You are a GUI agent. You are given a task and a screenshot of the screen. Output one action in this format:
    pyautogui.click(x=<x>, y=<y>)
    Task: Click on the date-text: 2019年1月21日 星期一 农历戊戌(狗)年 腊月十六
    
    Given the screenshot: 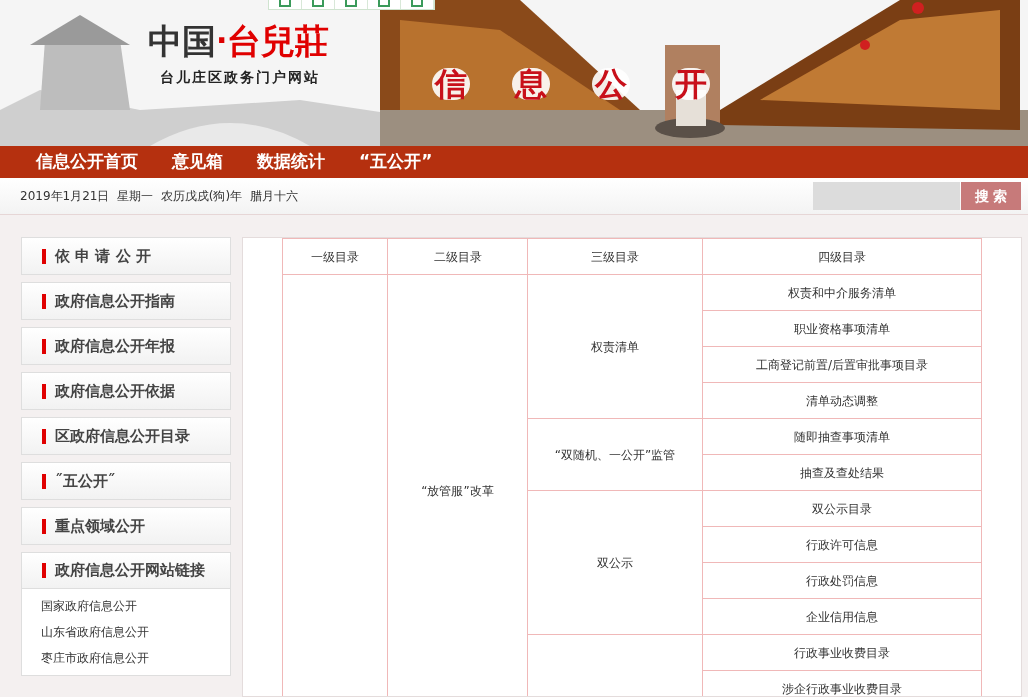 What is the action you would take?
    pyautogui.click(x=159, y=196)
    